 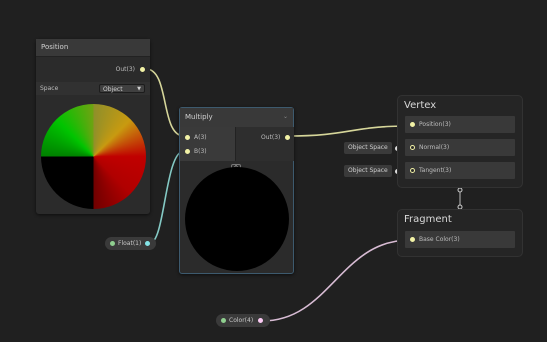 I want to click on input-a-label: A(3), so click(x=200, y=137).